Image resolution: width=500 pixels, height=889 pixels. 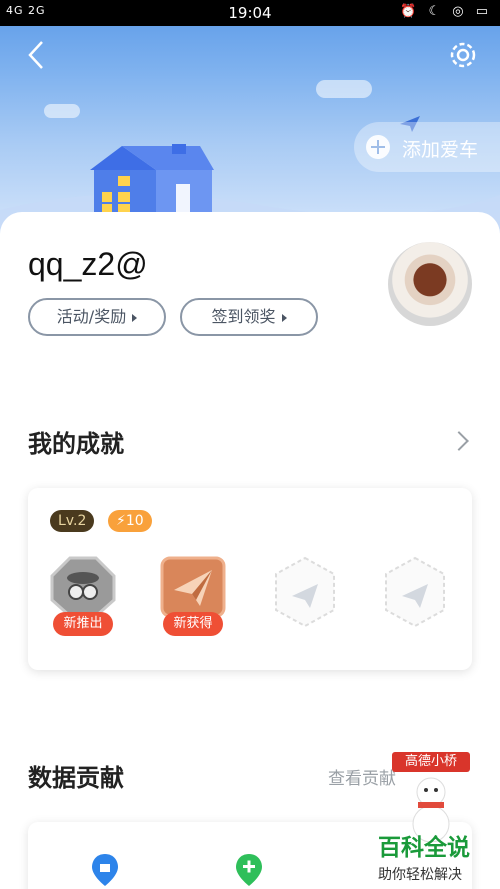 What do you see at coordinates (88, 264) in the screenshot?
I see `username: qq_z2@` at bounding box center [88, 264].